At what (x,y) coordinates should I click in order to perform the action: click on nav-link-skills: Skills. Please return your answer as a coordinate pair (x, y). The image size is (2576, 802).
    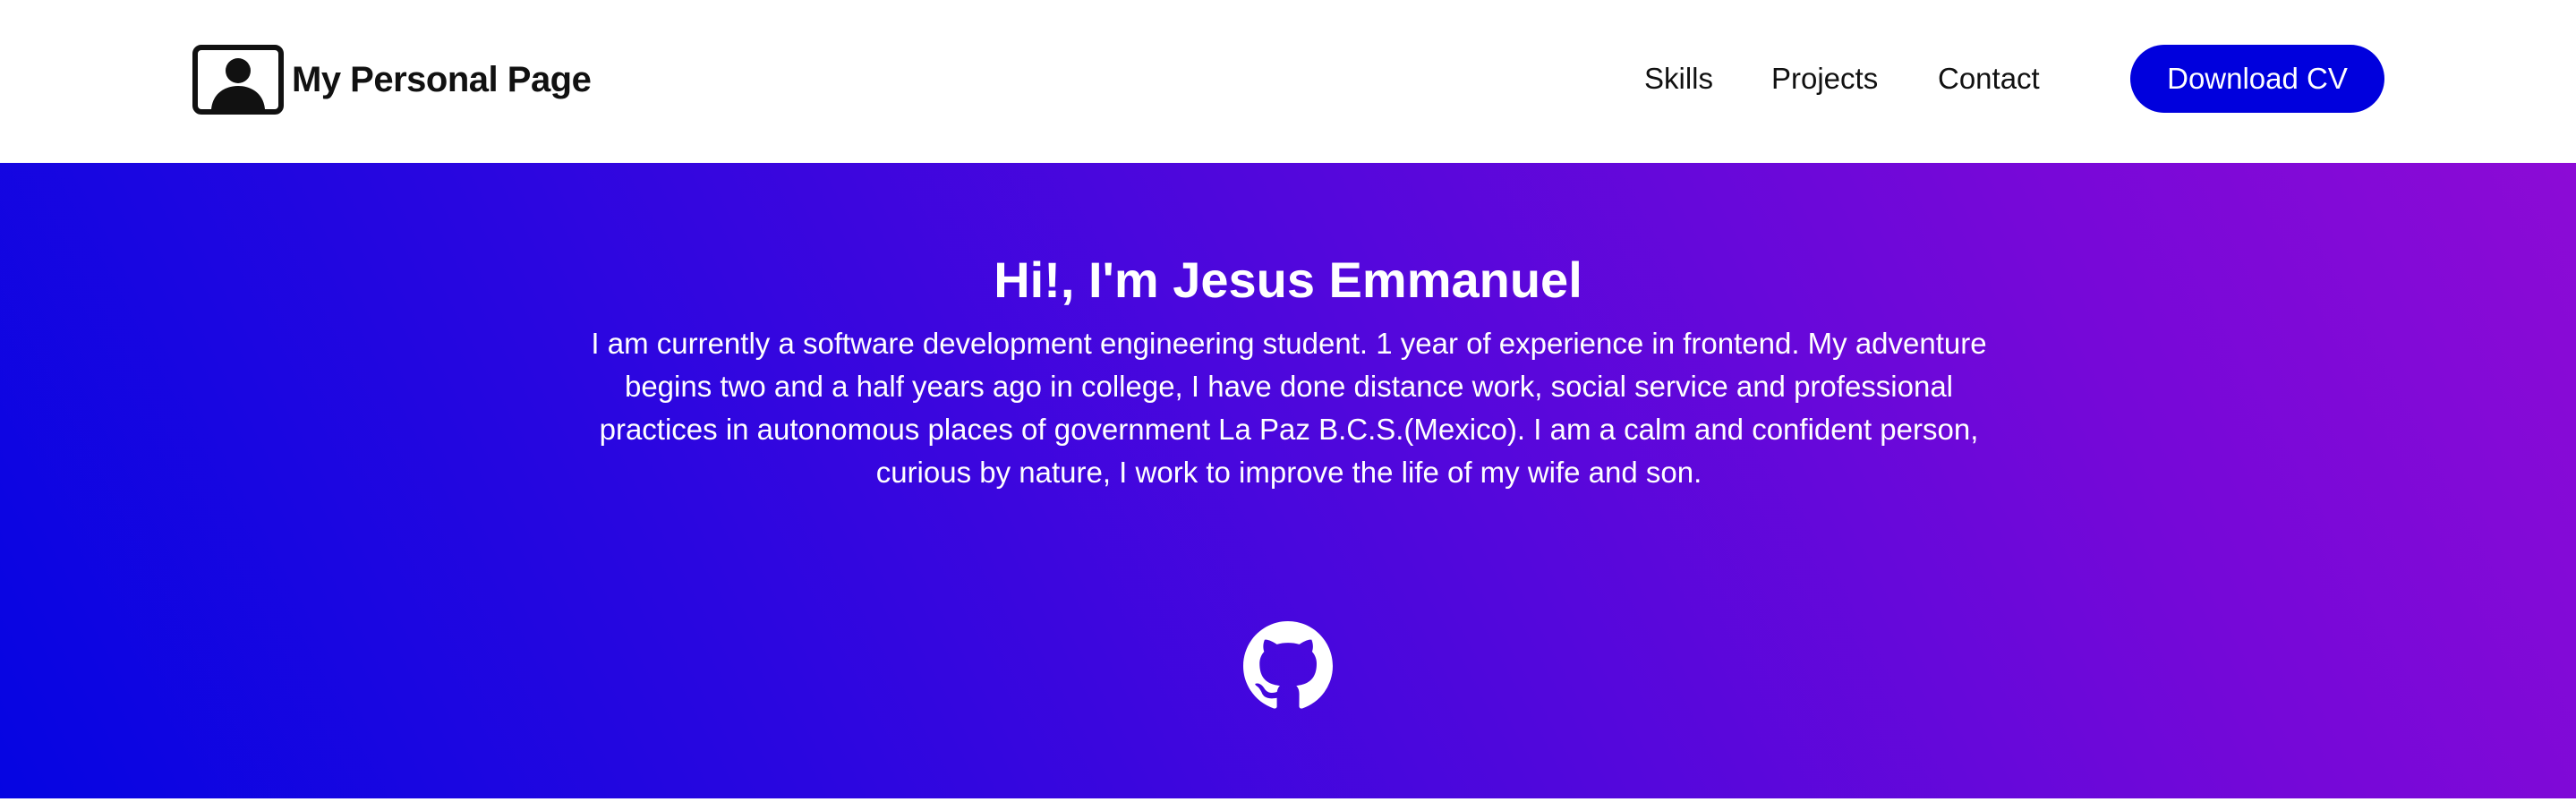
    Looking at the image, I should click on (1678, 79).